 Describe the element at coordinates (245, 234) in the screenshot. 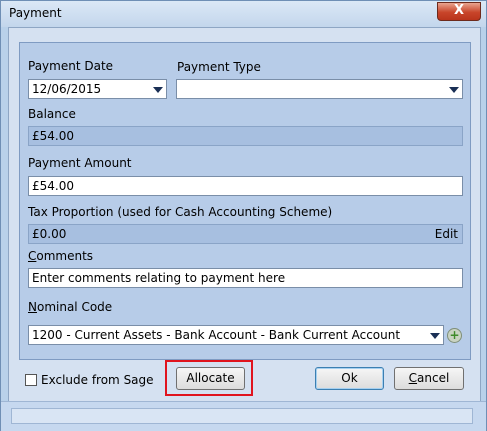

I see `tax-proportion-field: £0.00 Edit` at that location.